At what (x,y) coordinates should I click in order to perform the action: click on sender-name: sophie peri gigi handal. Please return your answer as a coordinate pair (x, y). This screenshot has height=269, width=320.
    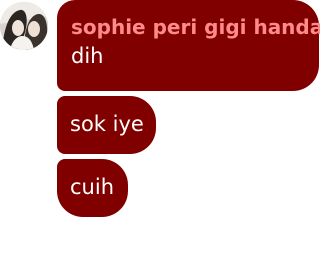
    Looking at the image, I should click on (195, 27).